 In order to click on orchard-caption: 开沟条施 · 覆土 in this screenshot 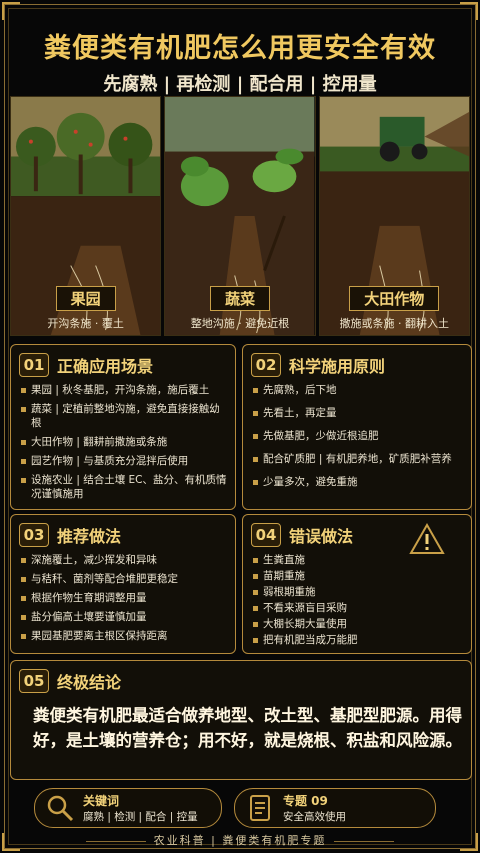, I will do `click(85, 323)`.